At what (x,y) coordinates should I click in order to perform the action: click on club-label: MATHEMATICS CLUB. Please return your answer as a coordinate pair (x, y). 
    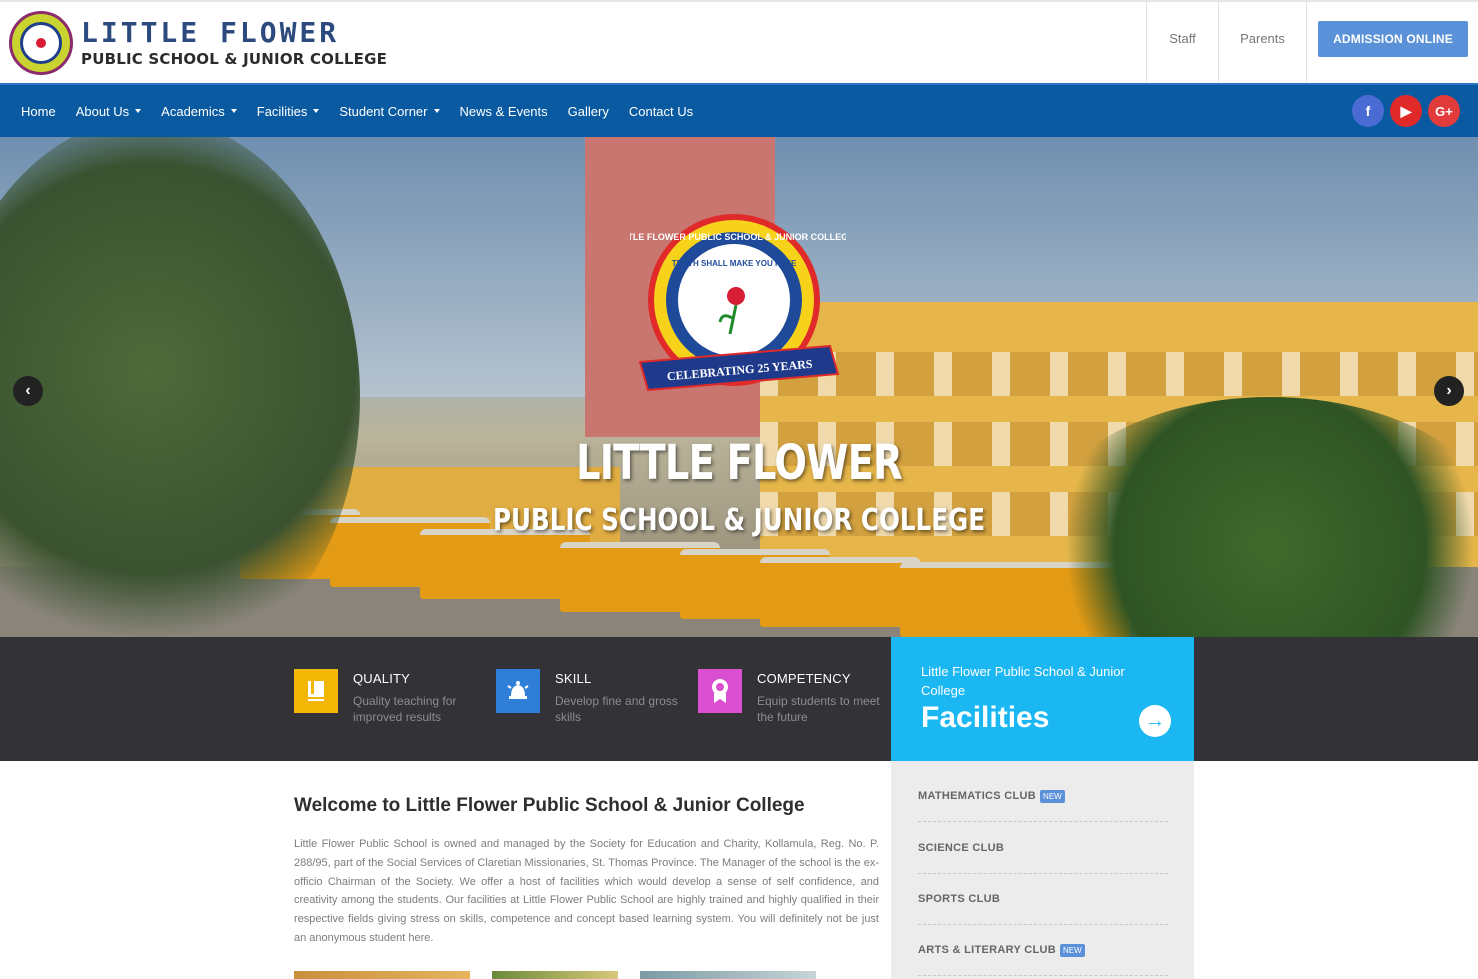
    Looking at the image, I should click on (977, 796).